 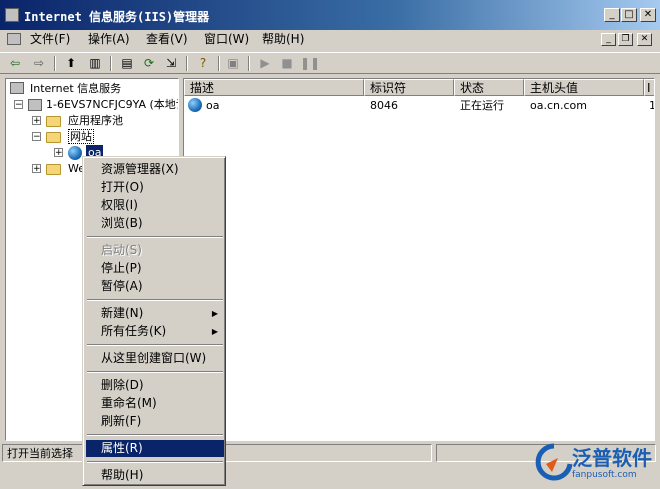 I want to click on close-button: ✕, so click(x=648, y=15).